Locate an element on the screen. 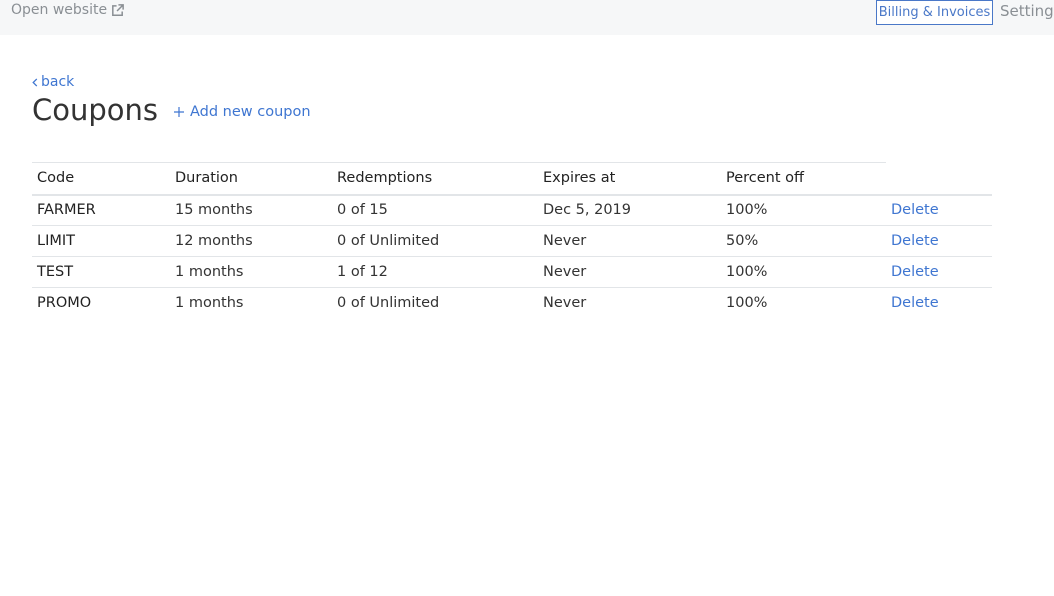 The image size is (1054, 596). add-new-coupon-button: Add new coupon is located at coordinates (242, 112).